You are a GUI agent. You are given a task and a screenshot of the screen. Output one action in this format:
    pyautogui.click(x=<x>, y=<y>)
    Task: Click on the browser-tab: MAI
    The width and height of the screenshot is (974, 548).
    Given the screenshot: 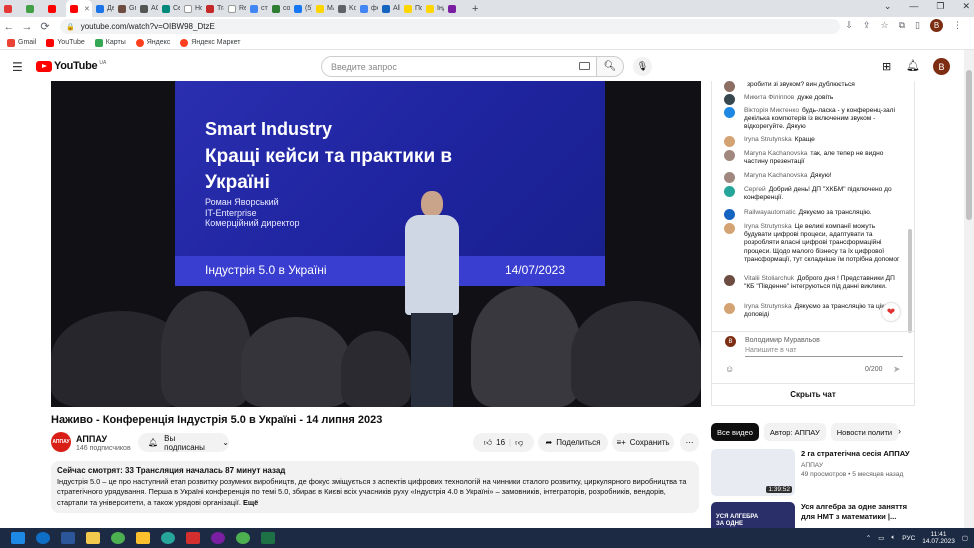 What is the action you would take?
    pyautogui.click(x=323, y=8)
    